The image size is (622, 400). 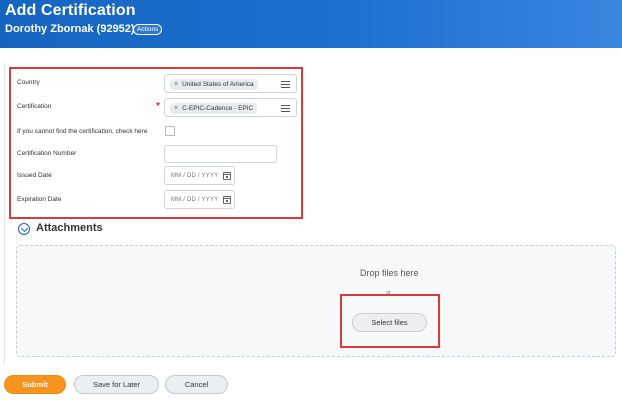 I want to click on not-found-checkbox, so click(x=170, y=131).